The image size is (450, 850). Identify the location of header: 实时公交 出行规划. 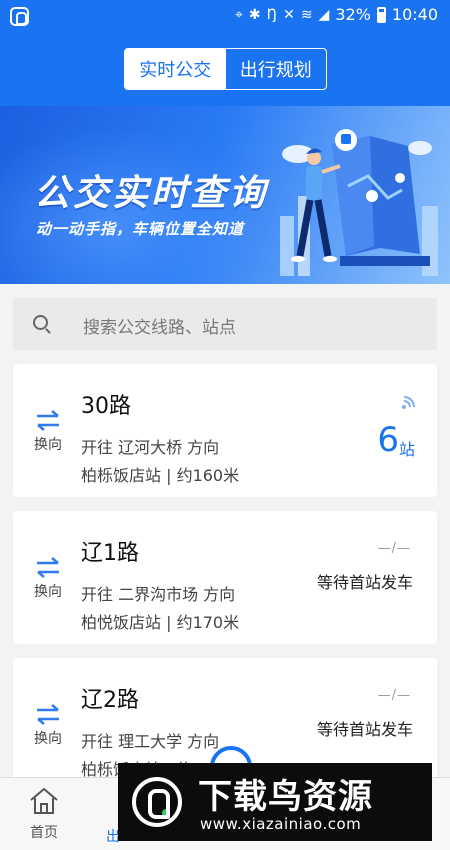
(225, 70).